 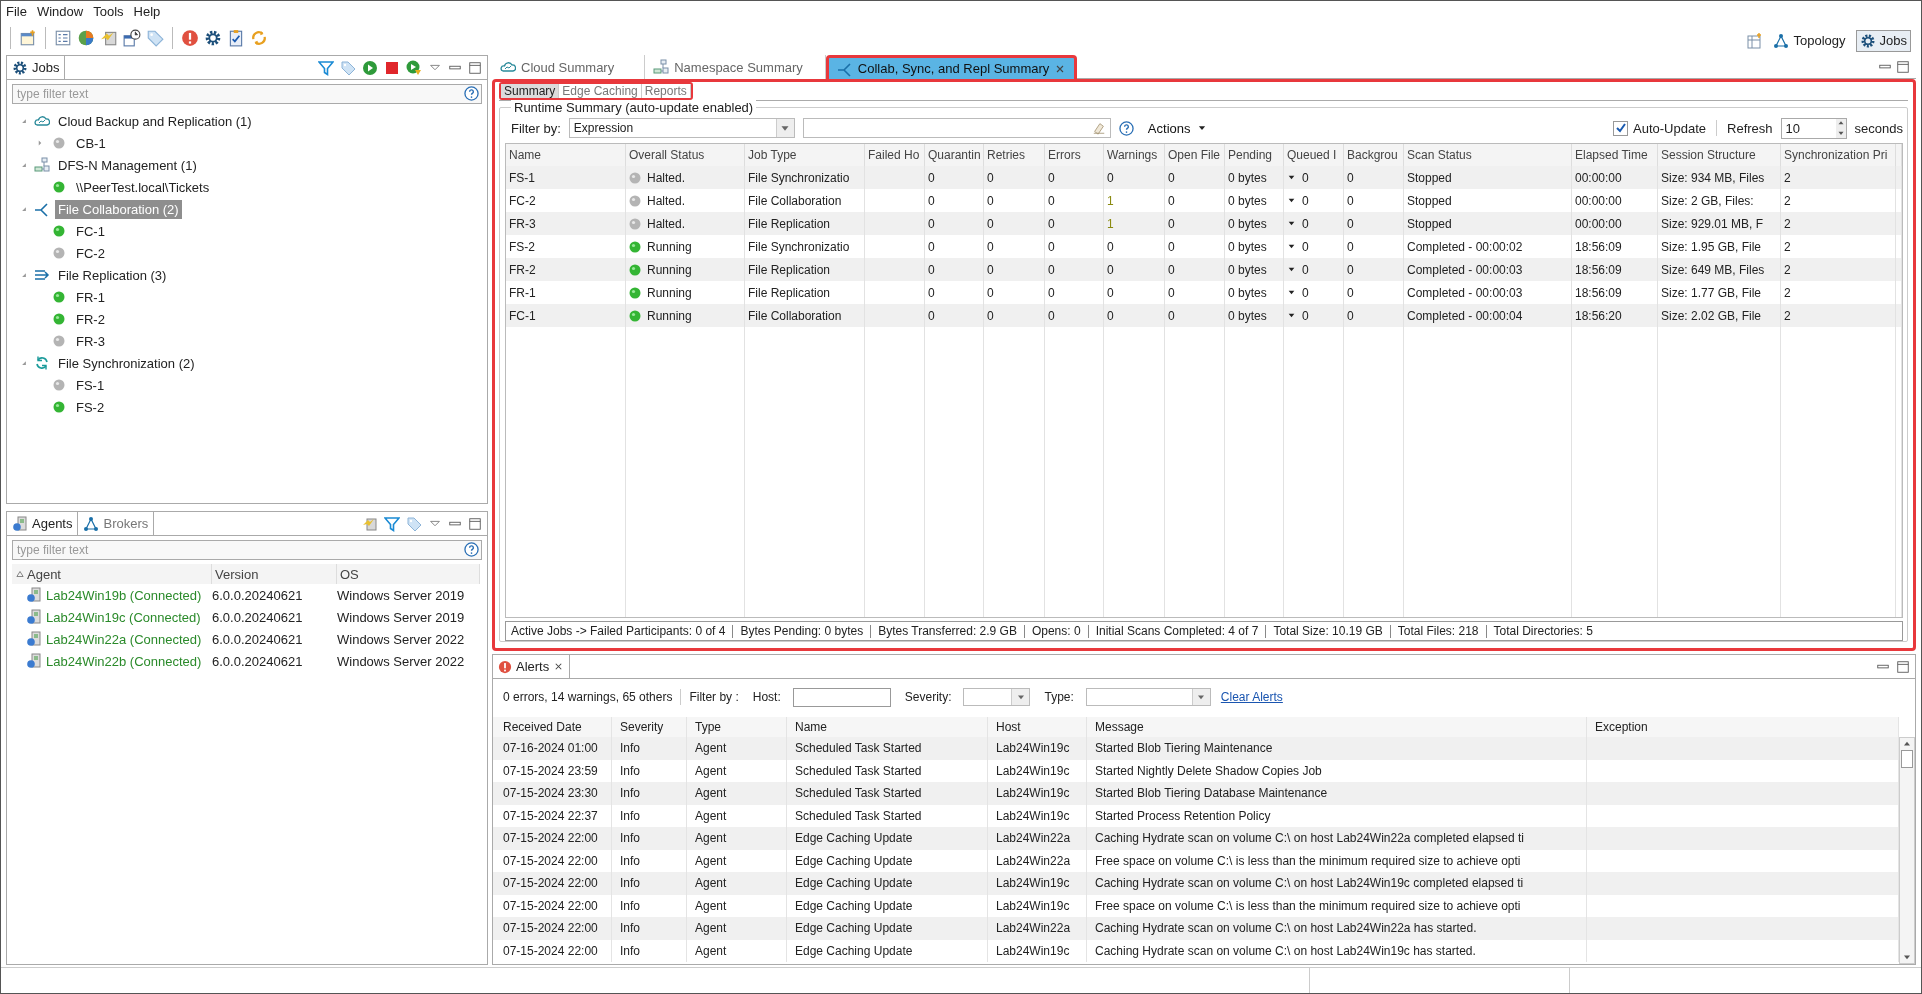 What do you see at coordinates (60, 11) in the screenshot?
I see `menu-item: Window` at bounding box center [60, 11].